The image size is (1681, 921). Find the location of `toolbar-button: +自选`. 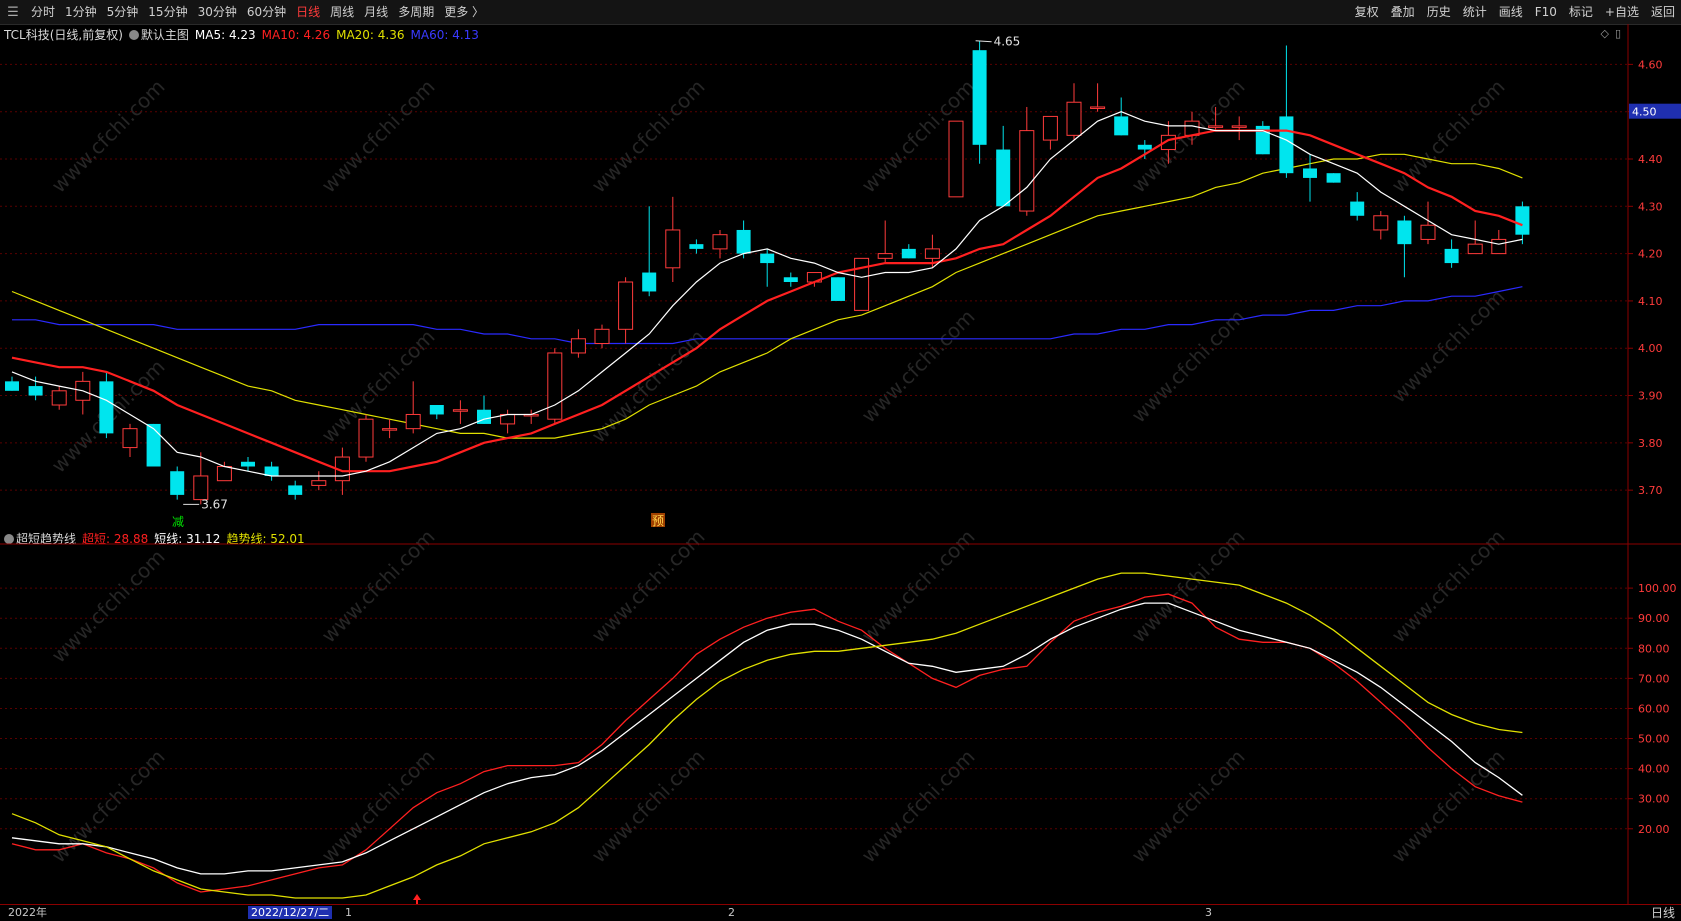

toolbar-button: +自选 is located at coordinates (1622, 12).